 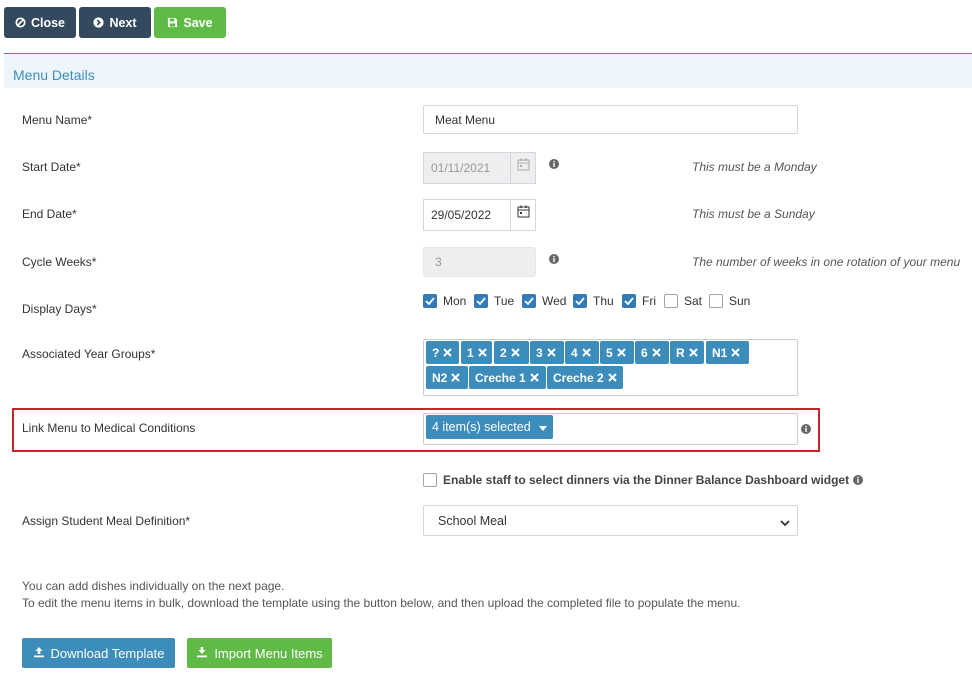 I want to click on tag-text: ?, so click(x=436, y=352).